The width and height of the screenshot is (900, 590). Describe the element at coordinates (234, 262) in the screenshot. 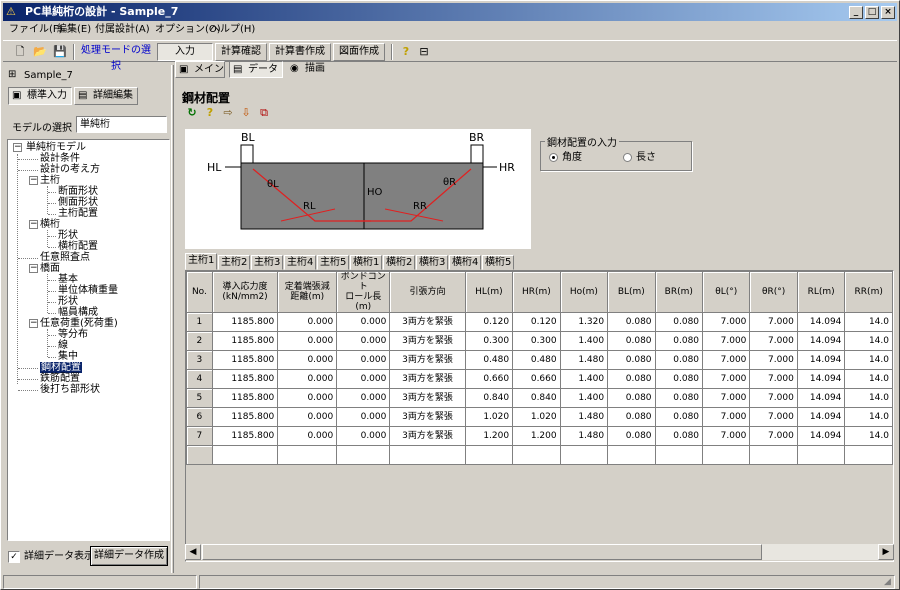

I see `tab-main-girder-2: 主桁2` at that location.